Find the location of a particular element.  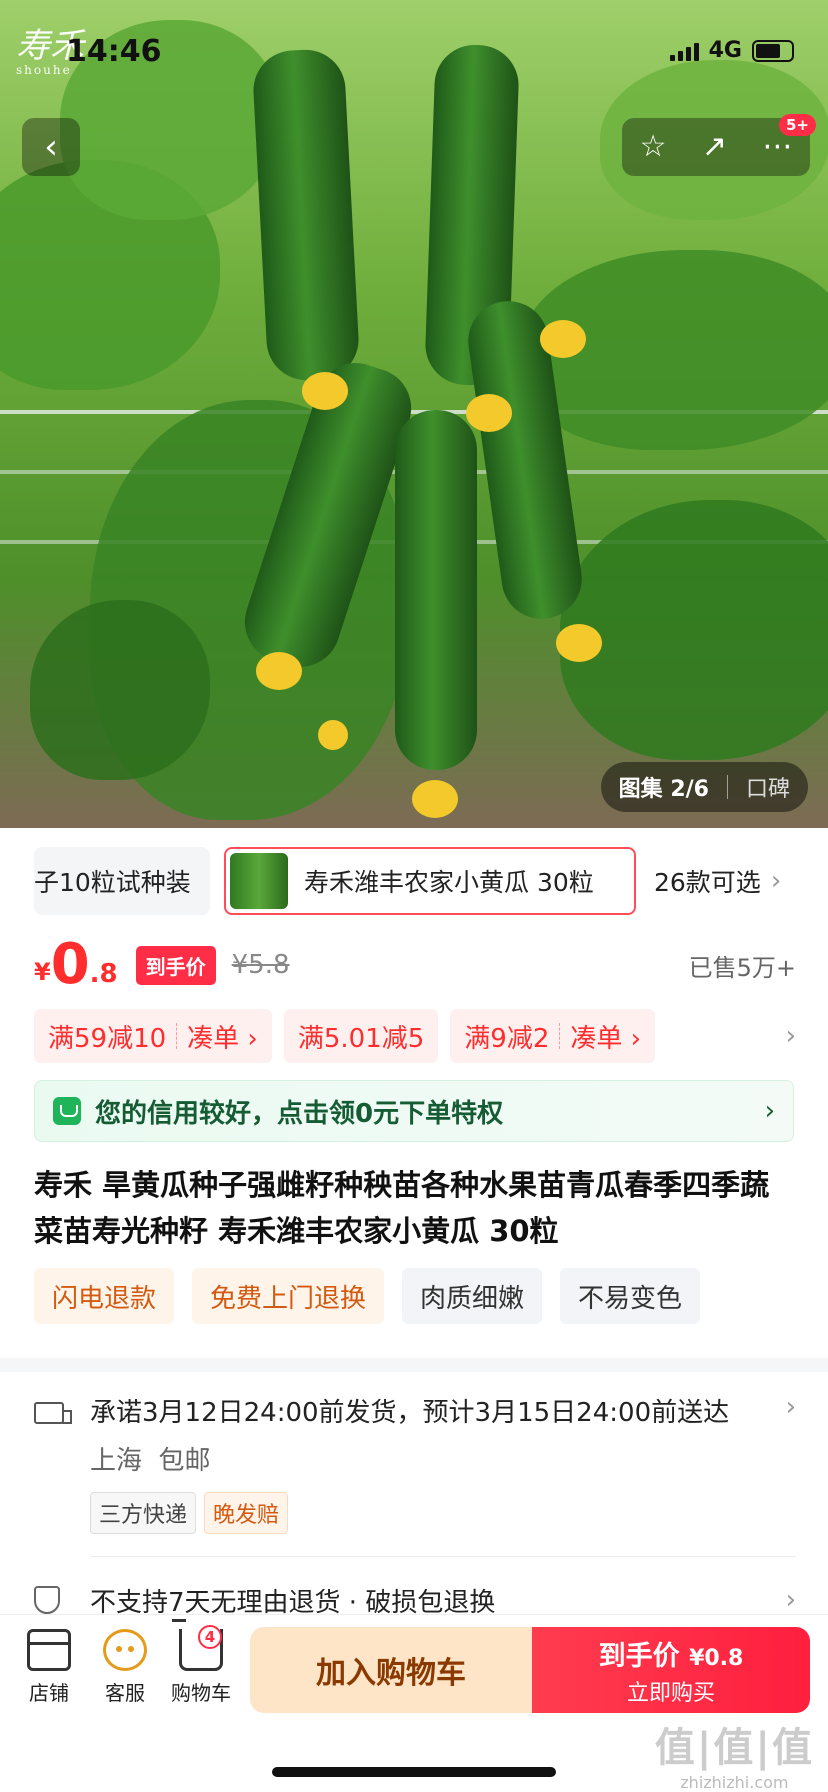

price-row: ¥ 0 .8 到手价 ¥5.8 已售5万+ is located at coordinates (415, 965).